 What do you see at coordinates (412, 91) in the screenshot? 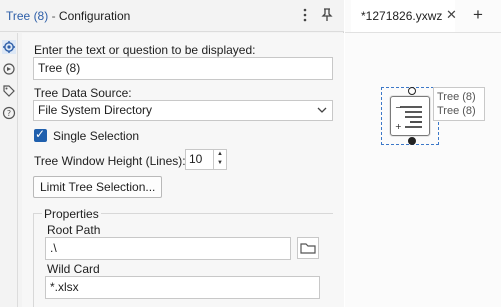
I see `input-anchor-icon` at bounding box center [412, 91].